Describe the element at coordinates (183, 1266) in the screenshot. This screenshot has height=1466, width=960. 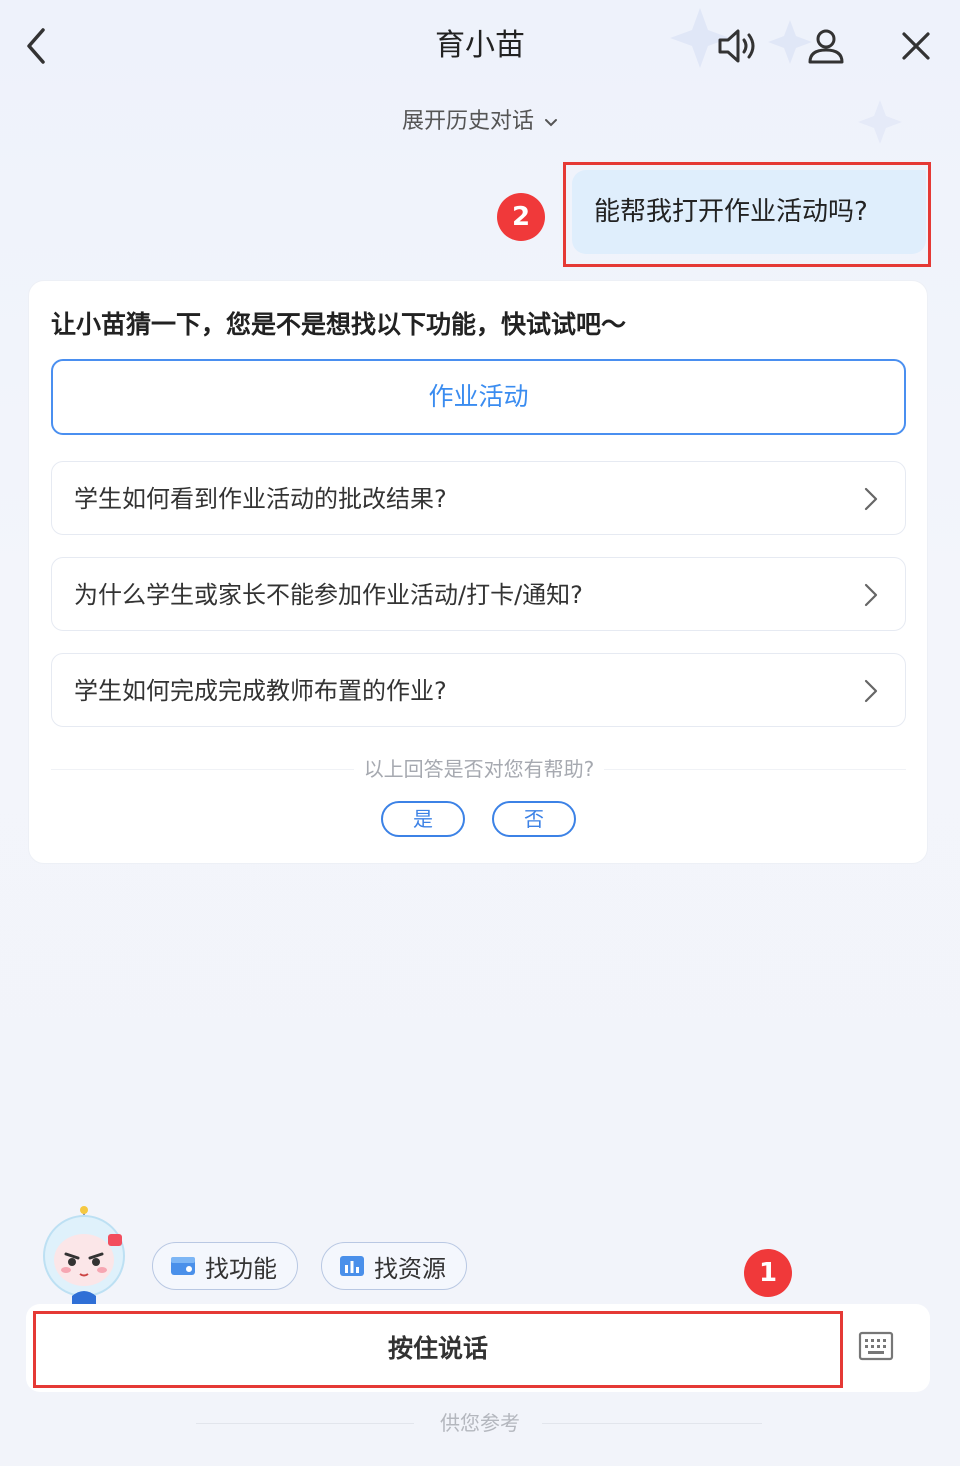
I see `wallet-icon` at that location.